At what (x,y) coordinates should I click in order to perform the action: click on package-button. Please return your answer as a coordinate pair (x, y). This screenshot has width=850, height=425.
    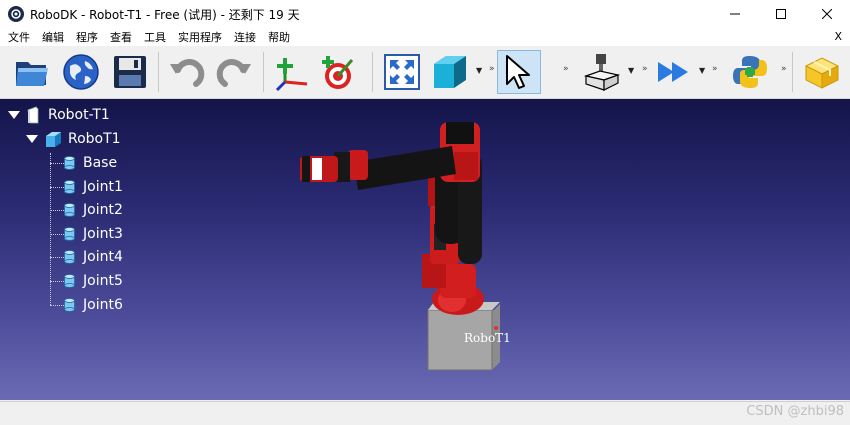
    Looking at the image, I should click on (822, 72).